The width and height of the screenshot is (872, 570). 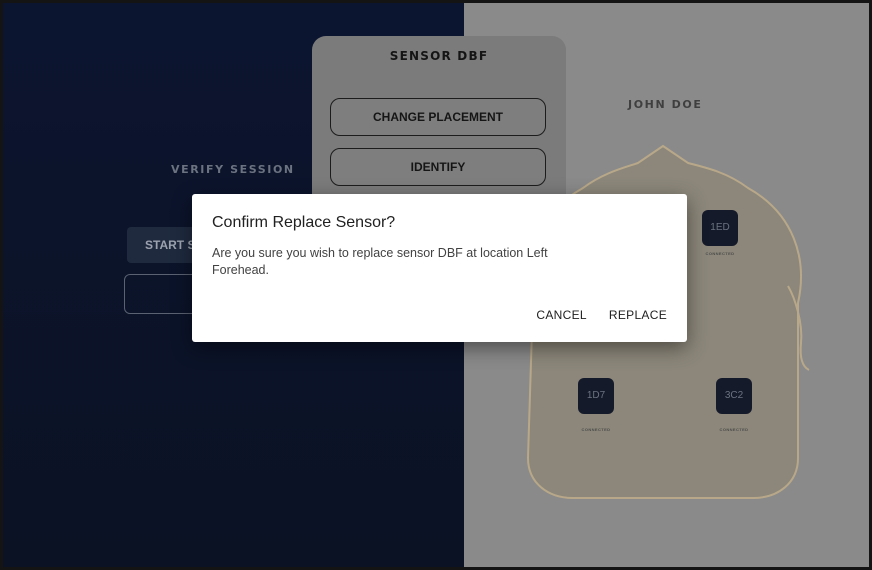 I want to click on dialog-actions: CANCEL REPLACE, so click(x=601, y=315).